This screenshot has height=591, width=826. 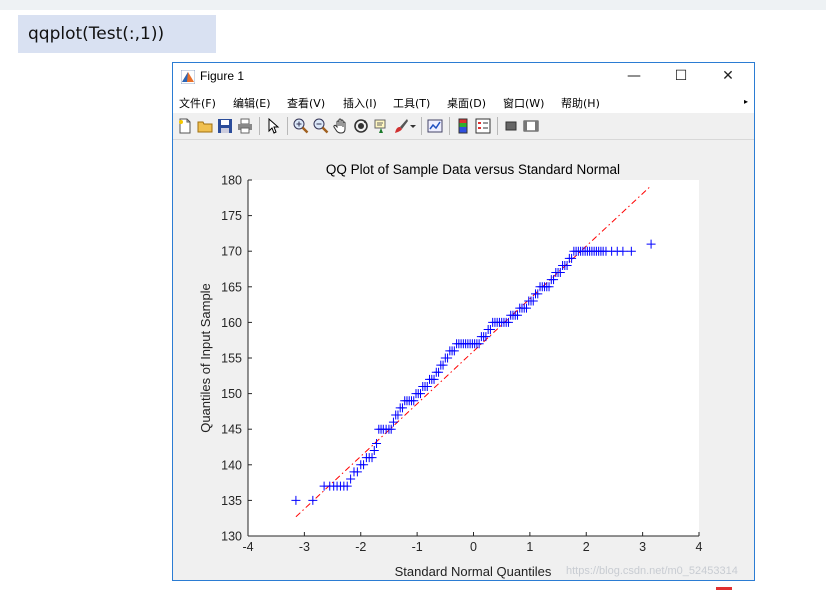 I want to click on x-tick-label: 0, so click(x=473, y=547).